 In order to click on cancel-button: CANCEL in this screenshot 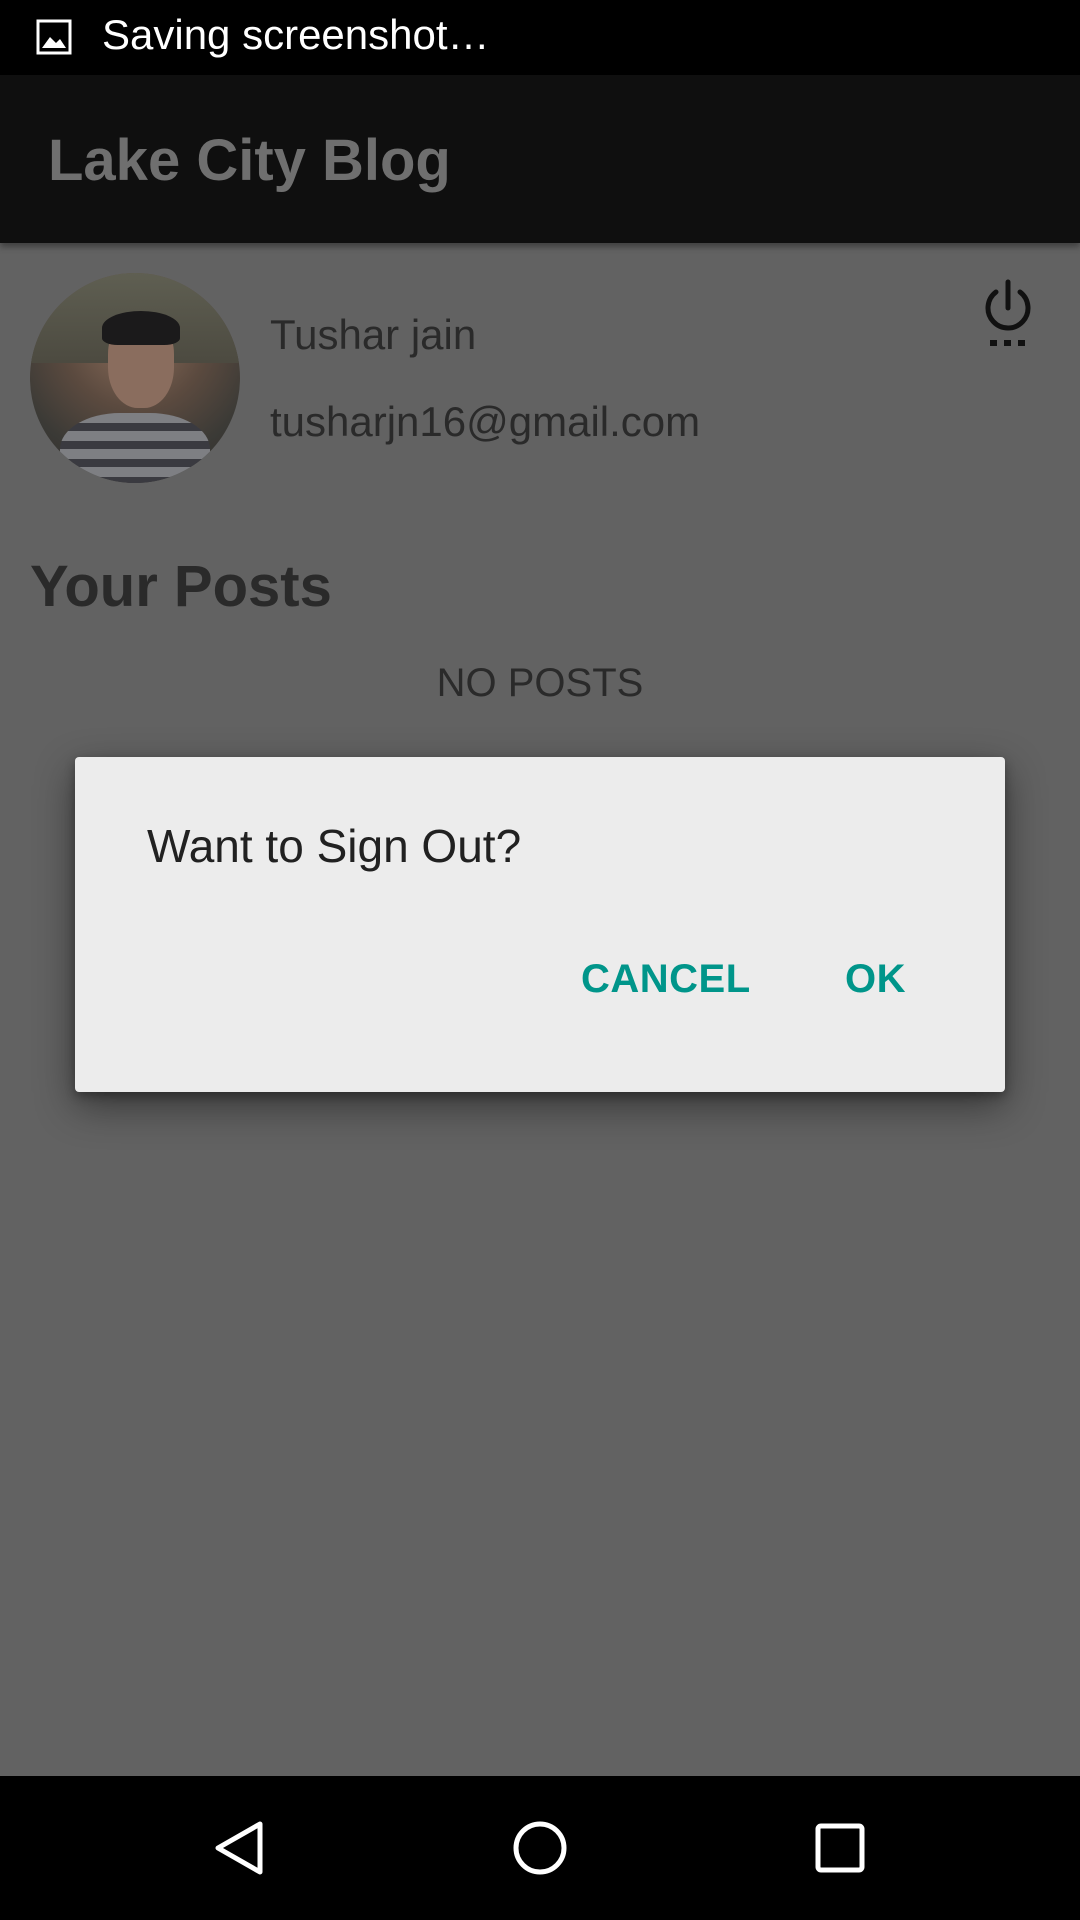, I will do `click(666, 979)`.